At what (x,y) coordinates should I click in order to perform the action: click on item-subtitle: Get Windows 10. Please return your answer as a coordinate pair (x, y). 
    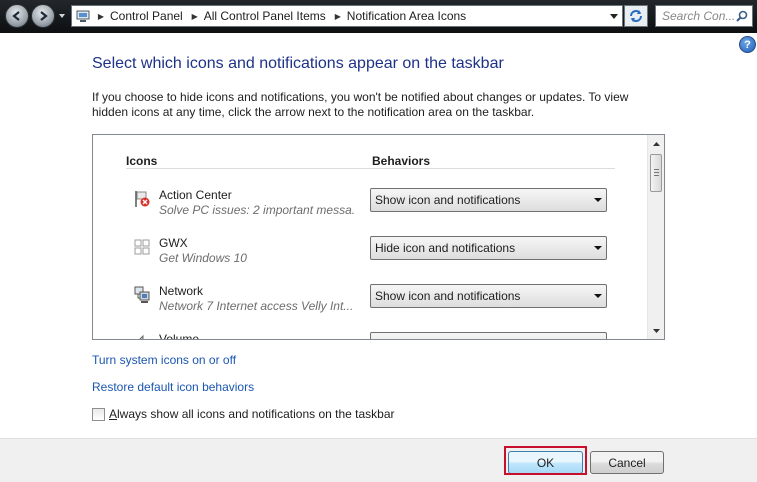
    Looking at the image, I should click on (203, 258).